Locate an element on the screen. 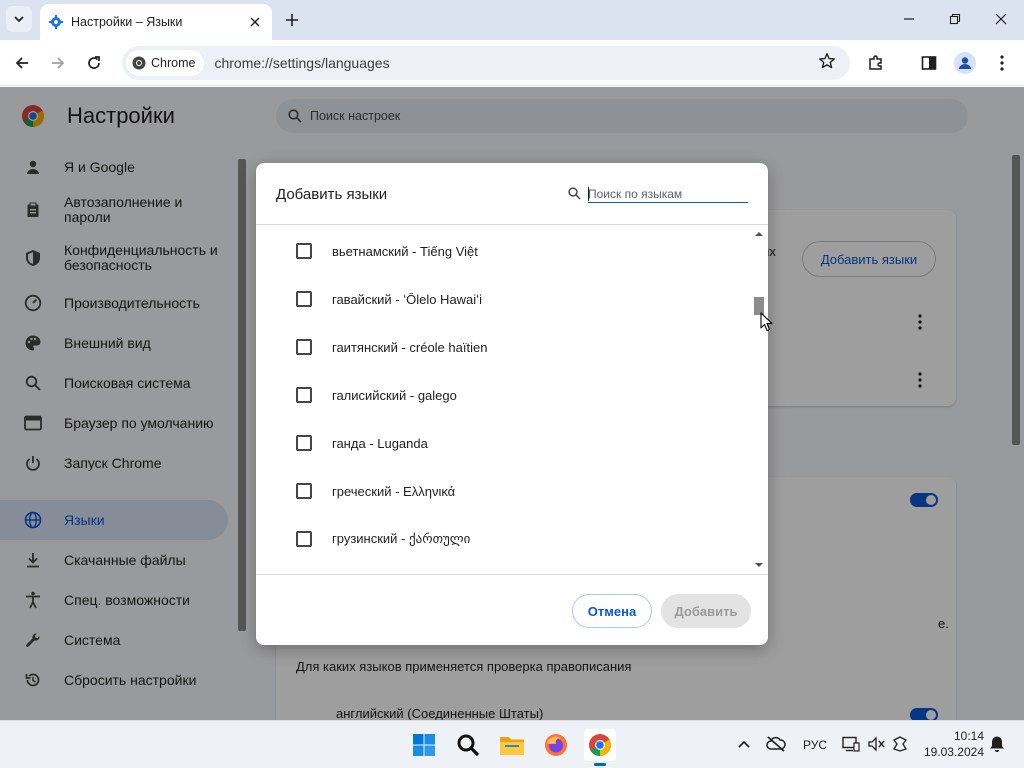 The image size is (1024, 768). list-item: гаитянский - créole haïtien is located at coordinates (503, 347).